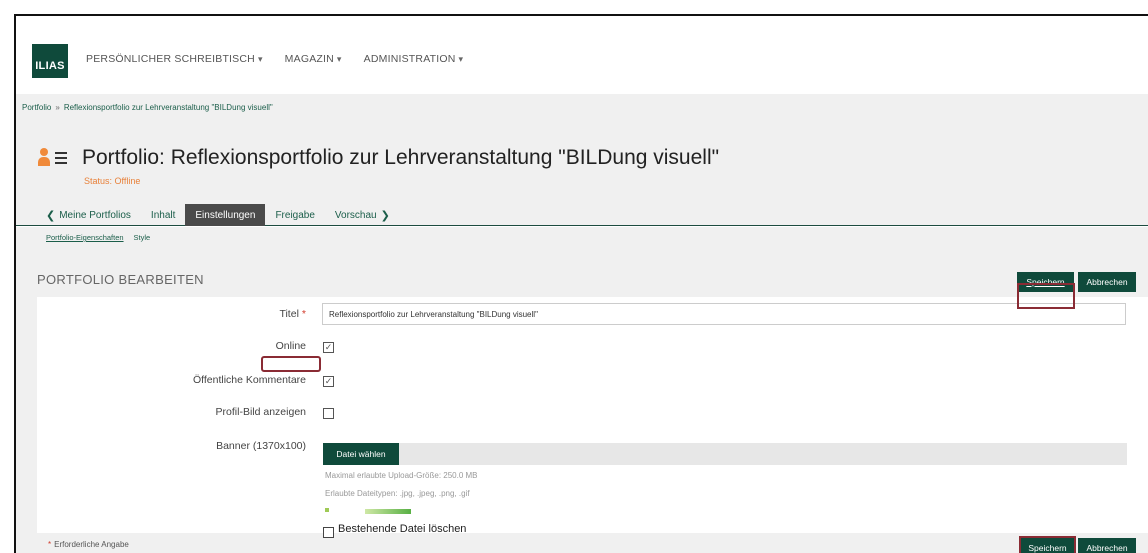 This screenshot has width=1148, height=553. I want to click on tab-vorschau: Vorschau ❯, so click(364, 215).